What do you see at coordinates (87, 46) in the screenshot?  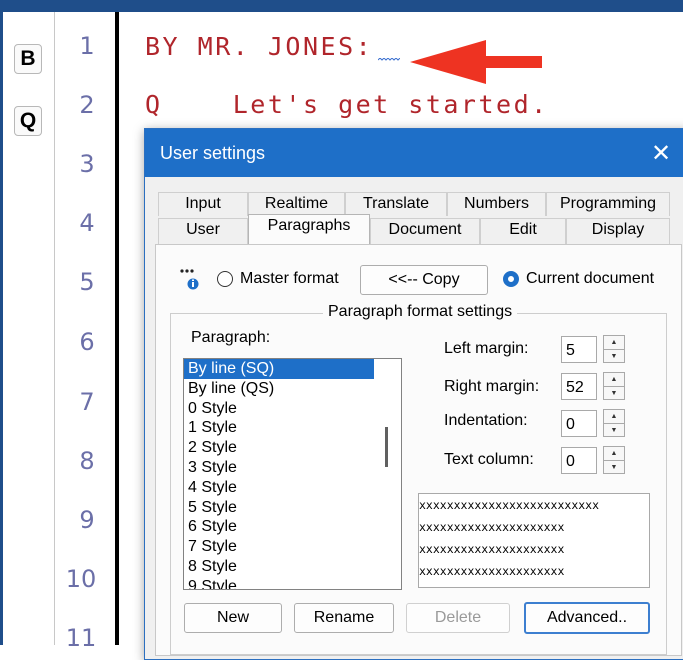 I see `line-number: 1` at bounding box center [87, 46].